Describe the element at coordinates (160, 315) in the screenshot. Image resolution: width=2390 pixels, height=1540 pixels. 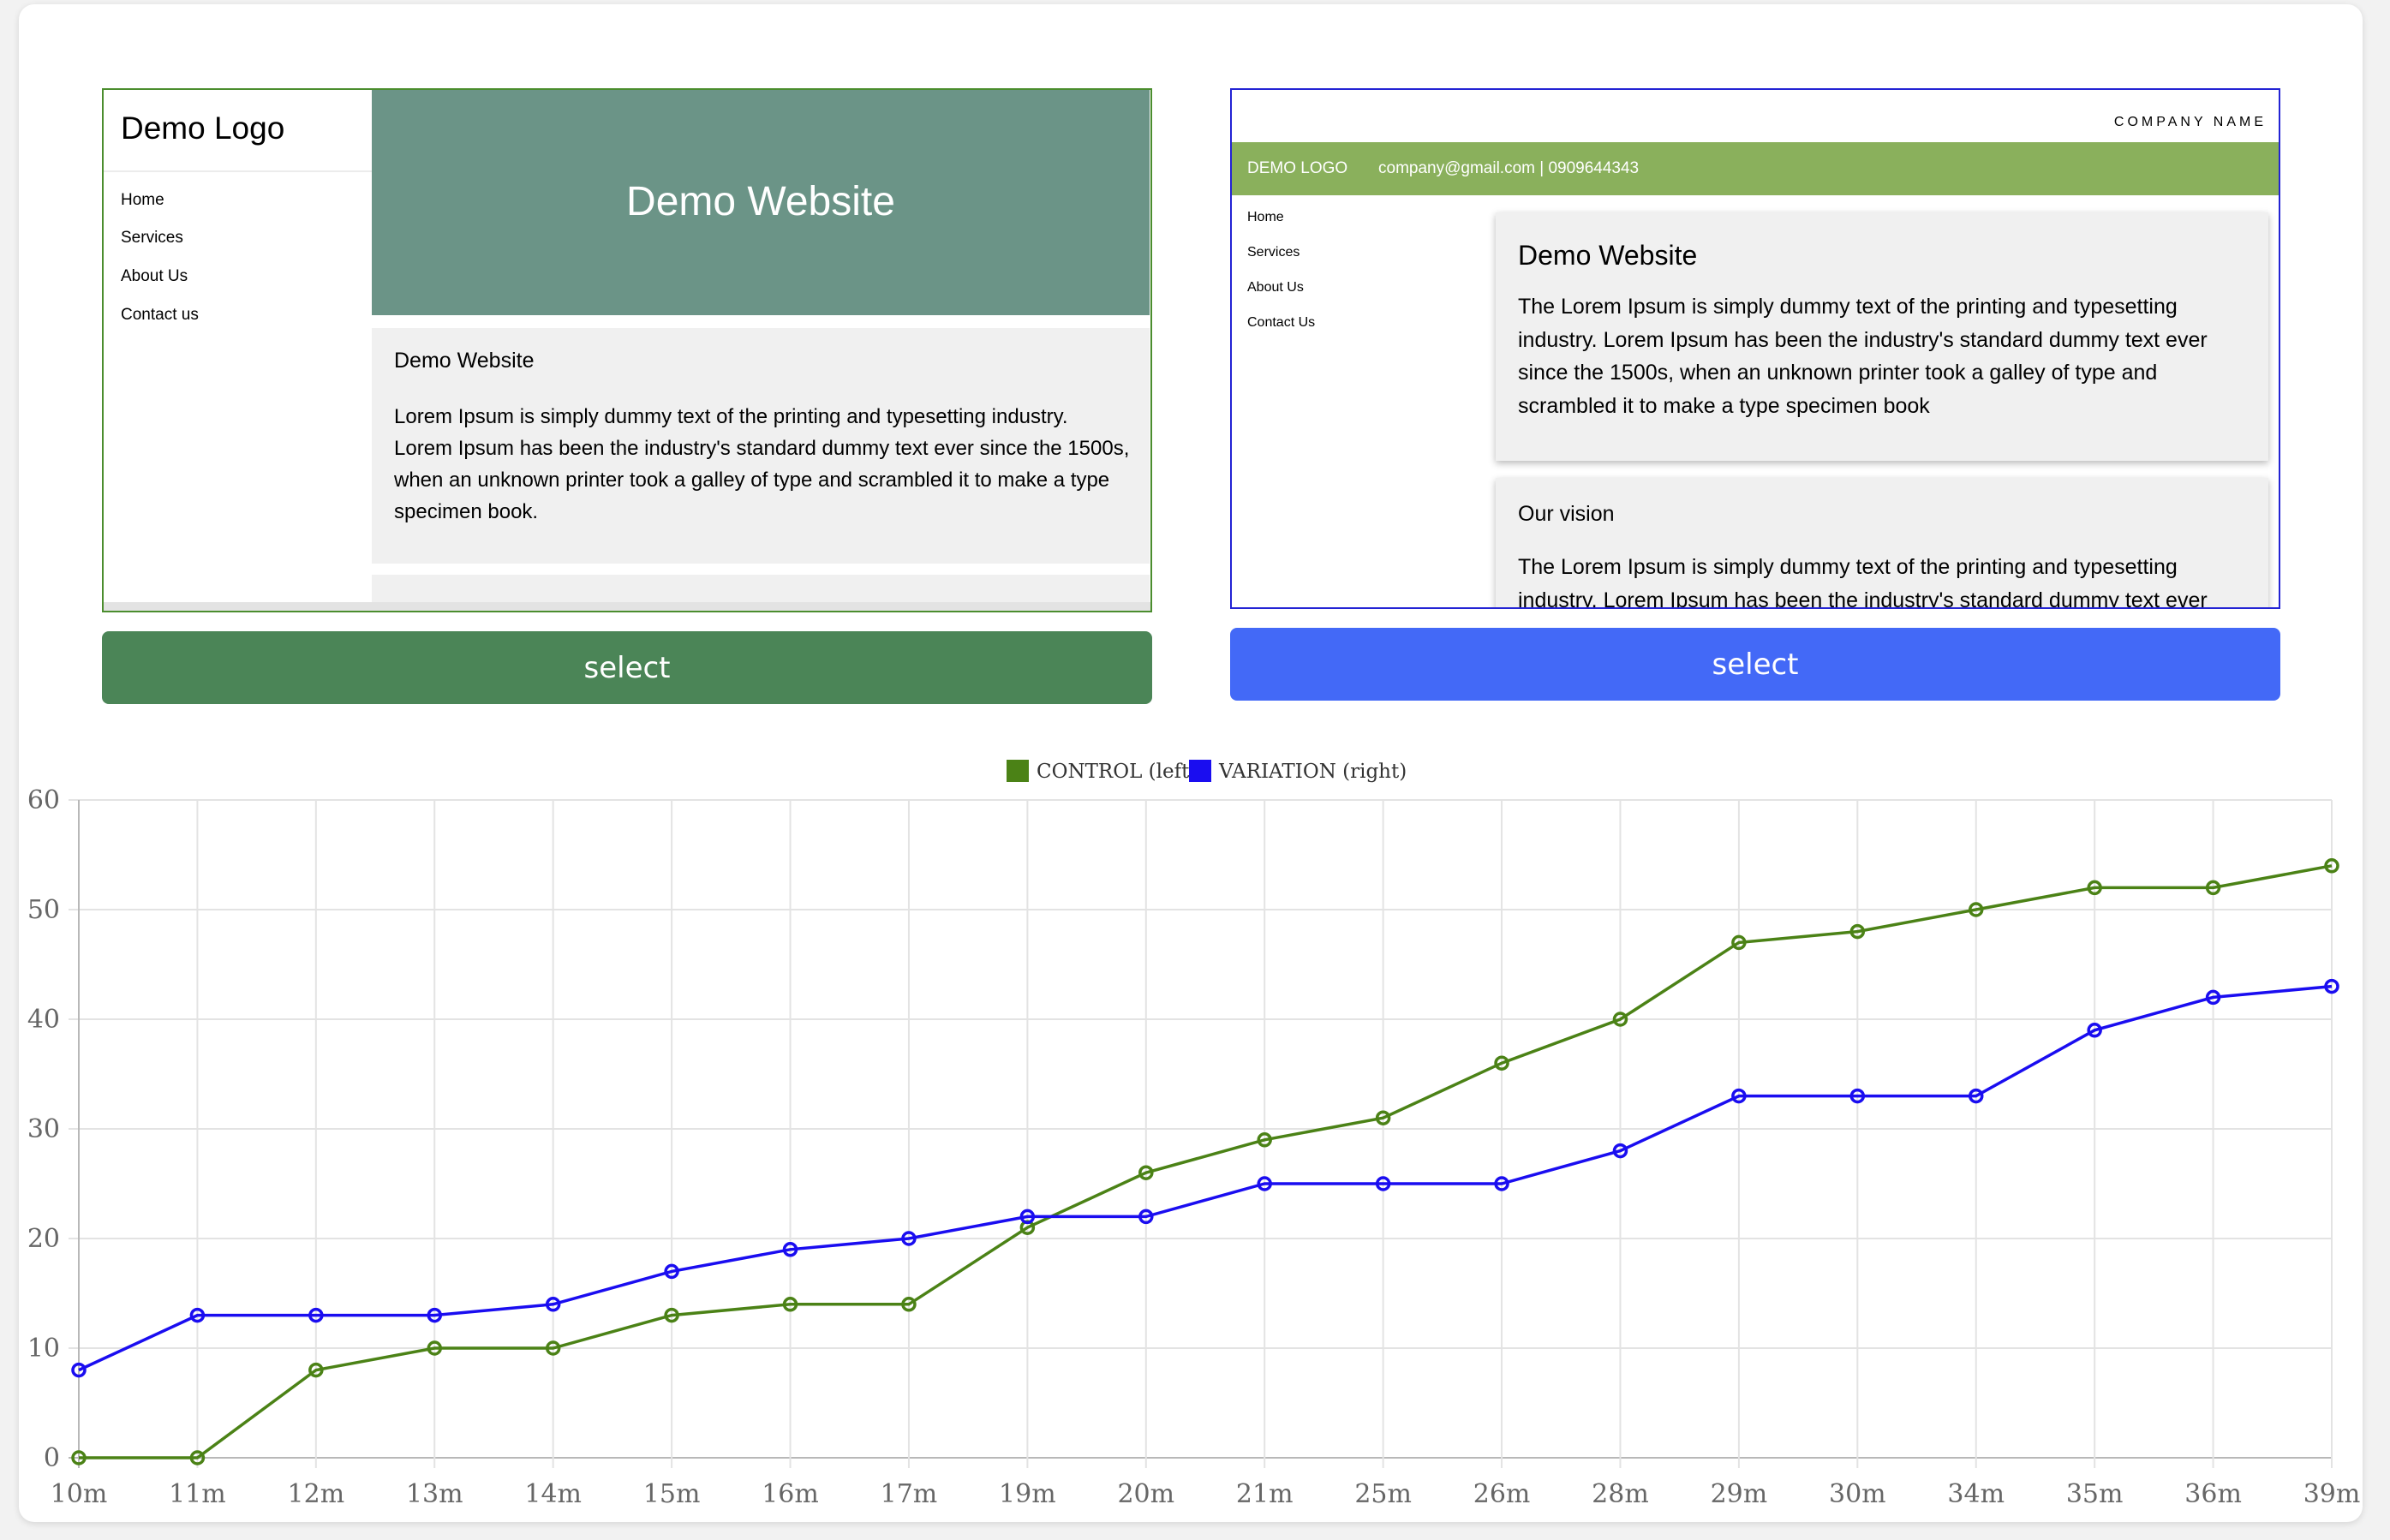
I see `nav-item-contact-us: Contact us` at that location.